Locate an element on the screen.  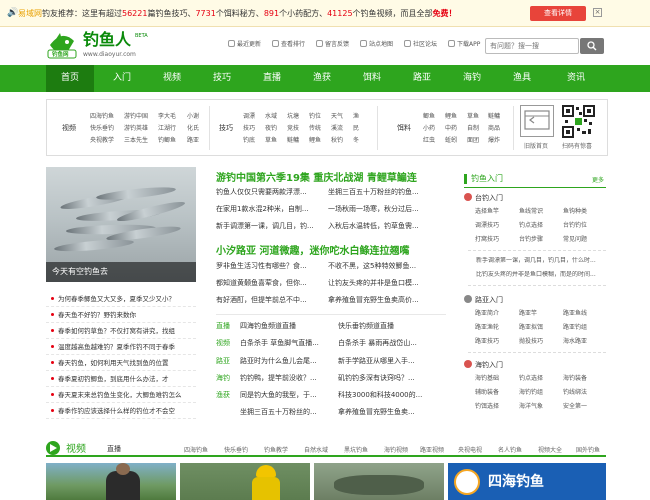
category-label-sea: 海钓 is located at coordinates (223, 378).